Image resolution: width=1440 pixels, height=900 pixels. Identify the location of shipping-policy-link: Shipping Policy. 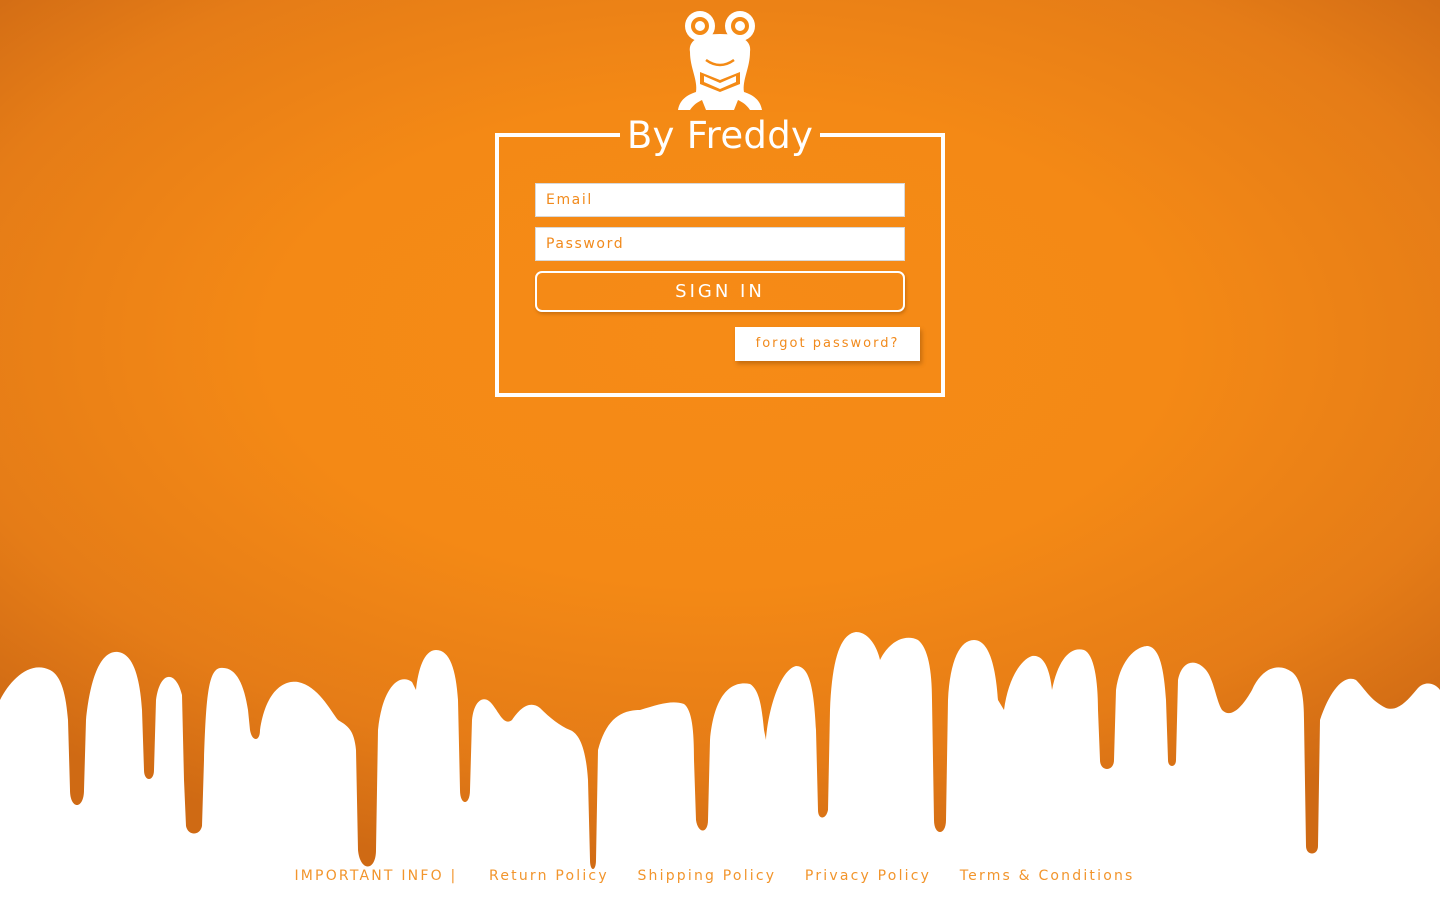
(706, 876).